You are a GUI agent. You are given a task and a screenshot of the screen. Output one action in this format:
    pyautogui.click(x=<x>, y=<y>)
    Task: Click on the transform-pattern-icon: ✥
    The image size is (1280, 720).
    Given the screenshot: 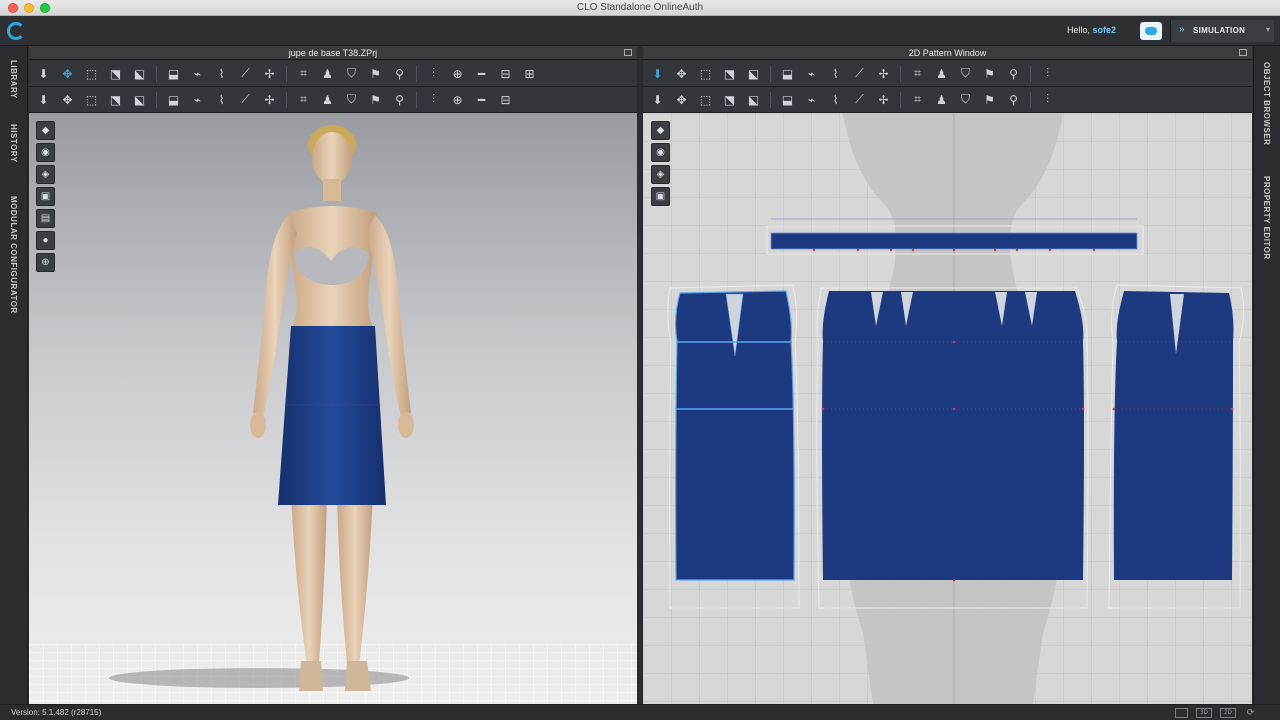 What is the action you would take?
    pyautogui.click(x=67, y=74)
    